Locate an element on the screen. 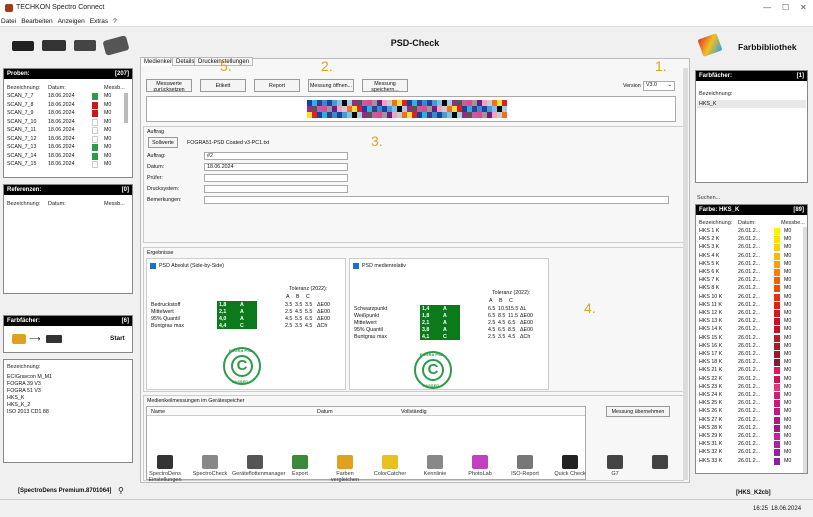 This screenshot has width=813, height=517. probe-name: SCAN_7_13 is located at coordinates (21, 147).